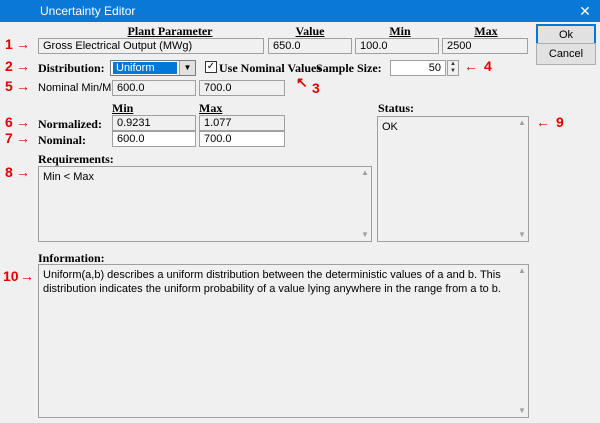 This screenshot has width=600, height=423. Describe the element at coordinates (23, 86) in the screenshot. I see `annotation-arrow-5: →` at that location.